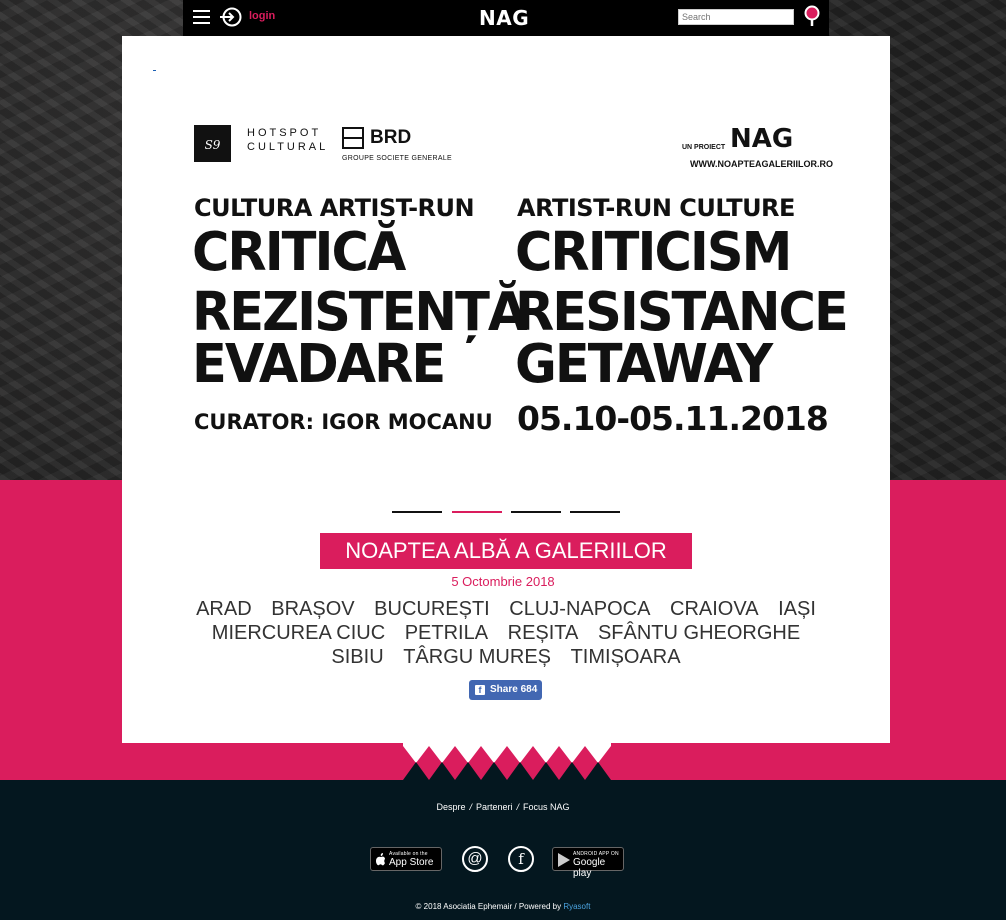 Image resolution: width=1006 pixels, height=920 pixels. Describe the element at coordinates (288, 147) in the screenshot. I see `hotspot-line-2: CULTURAL` at that location.